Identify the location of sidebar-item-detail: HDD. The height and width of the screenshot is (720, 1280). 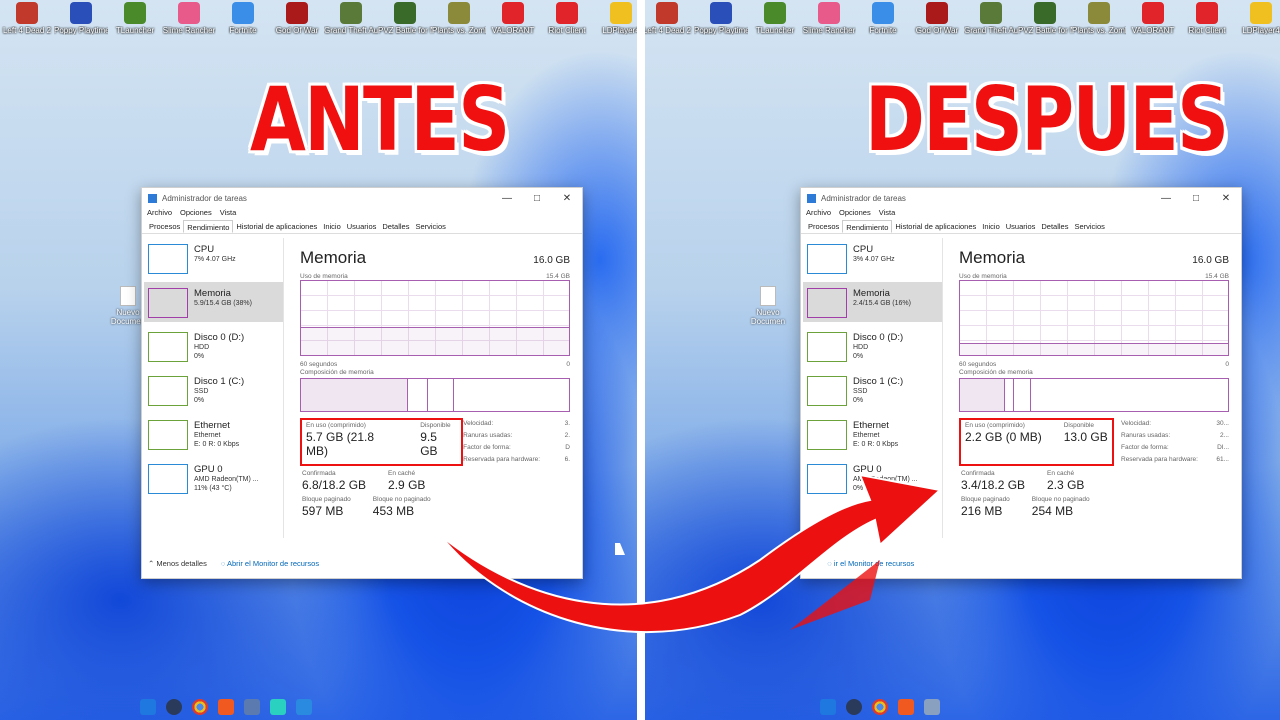
(861, 347).